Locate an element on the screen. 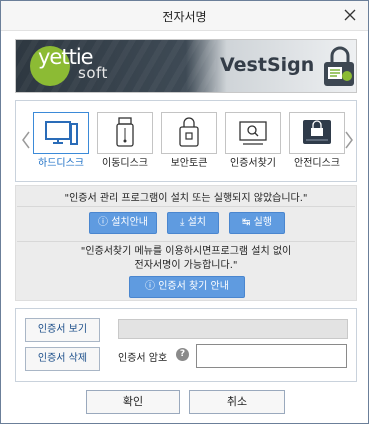  device-security-token: 보안토큰 is located at coordinates (189, 141).